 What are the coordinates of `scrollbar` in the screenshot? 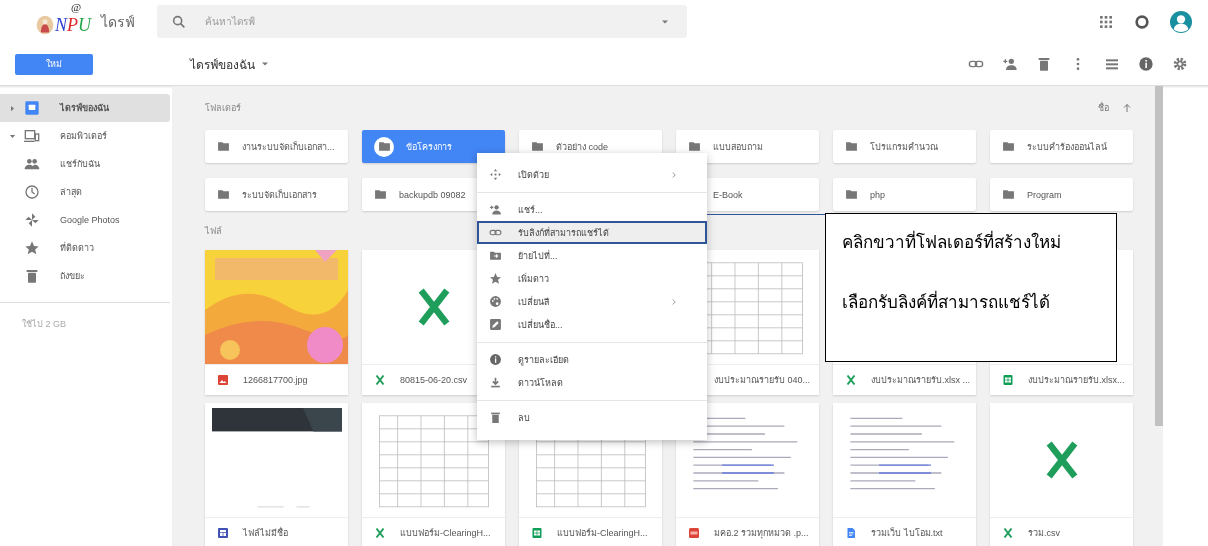 It's located at (1159, 256).